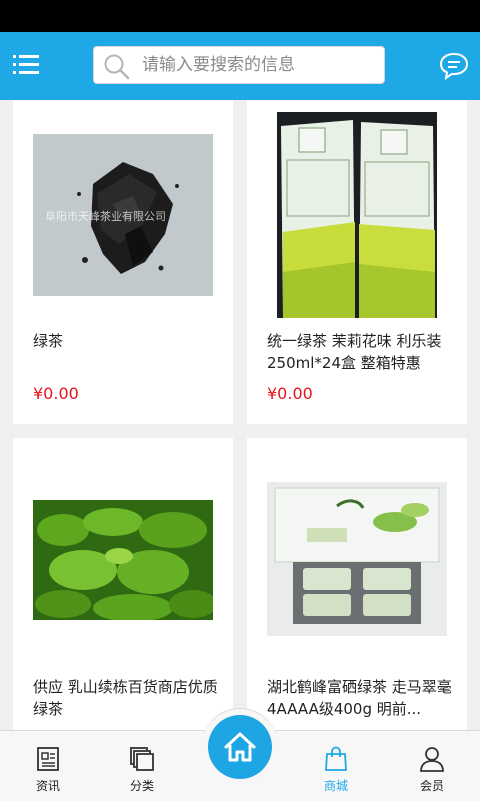  I want to click on app-header, so click(240, 66).